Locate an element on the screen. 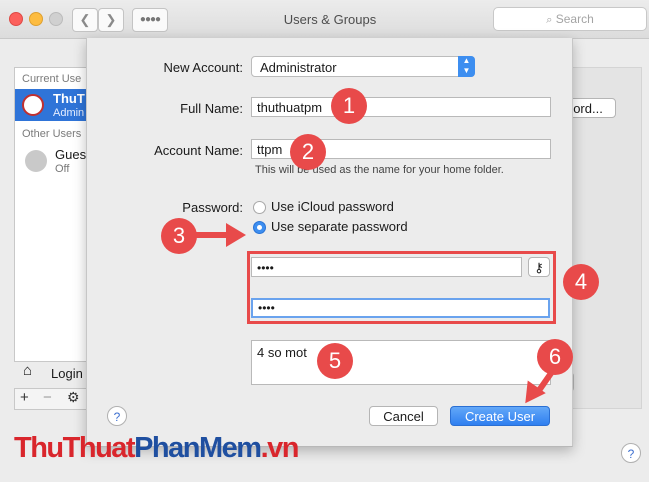 This screenshot has height=482, width=649. search-icon: ⌕ is located at coordinates (549, 20).